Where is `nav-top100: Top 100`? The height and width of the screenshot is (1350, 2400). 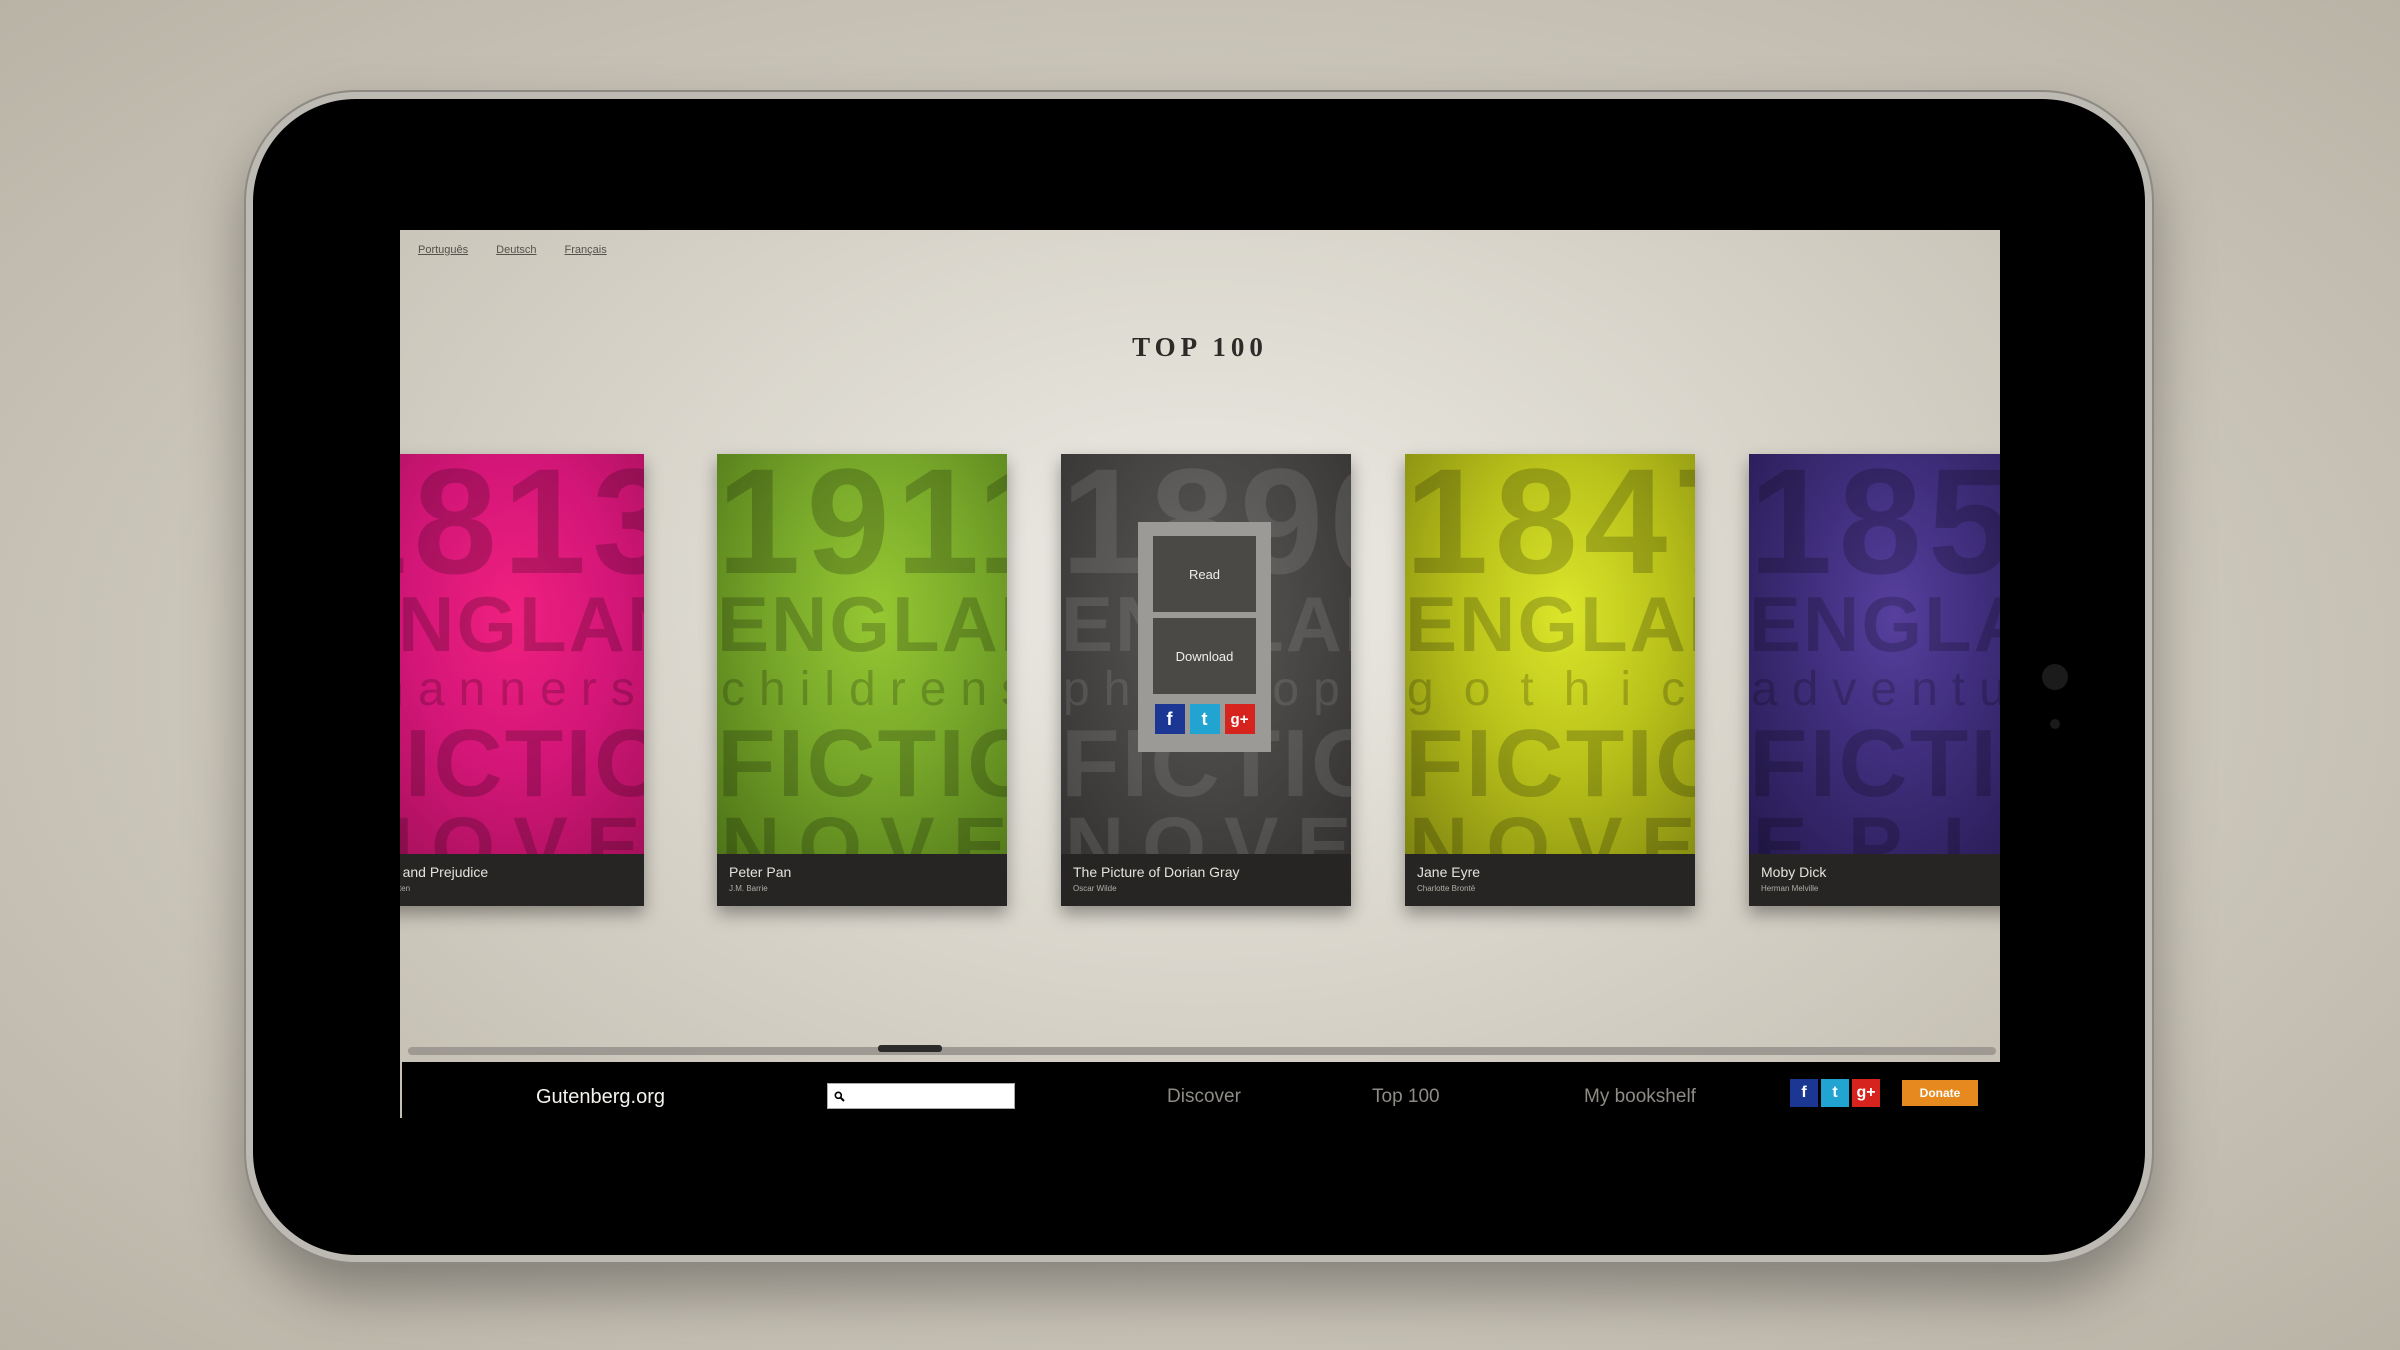 nav-top100: Top 100 is located at coordinates (1406, 1097).